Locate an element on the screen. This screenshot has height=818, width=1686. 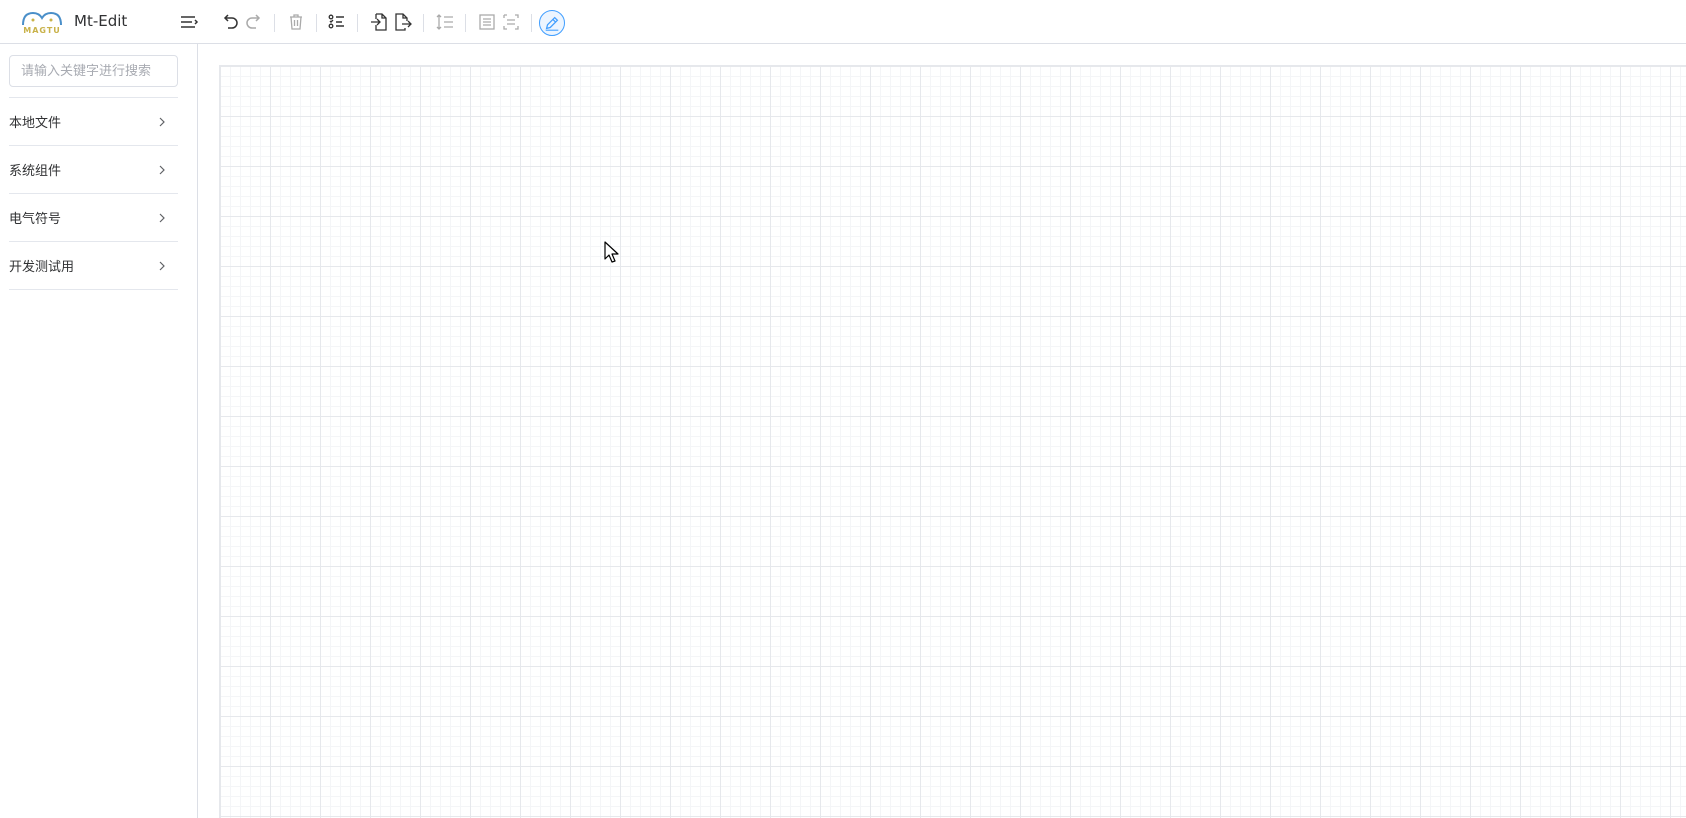
group-icon is located at coordinates (487, 22).